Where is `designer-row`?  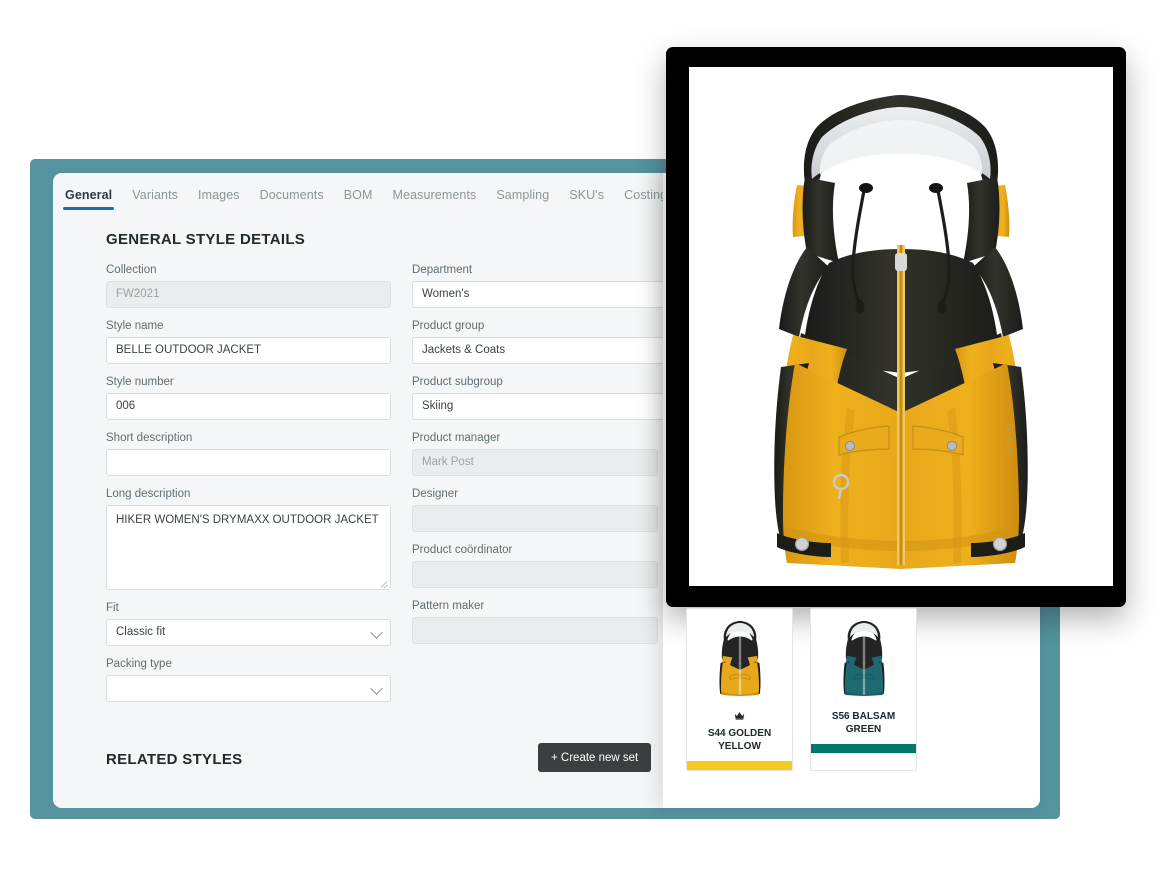
designer-row is located at coordinates (554, 518).